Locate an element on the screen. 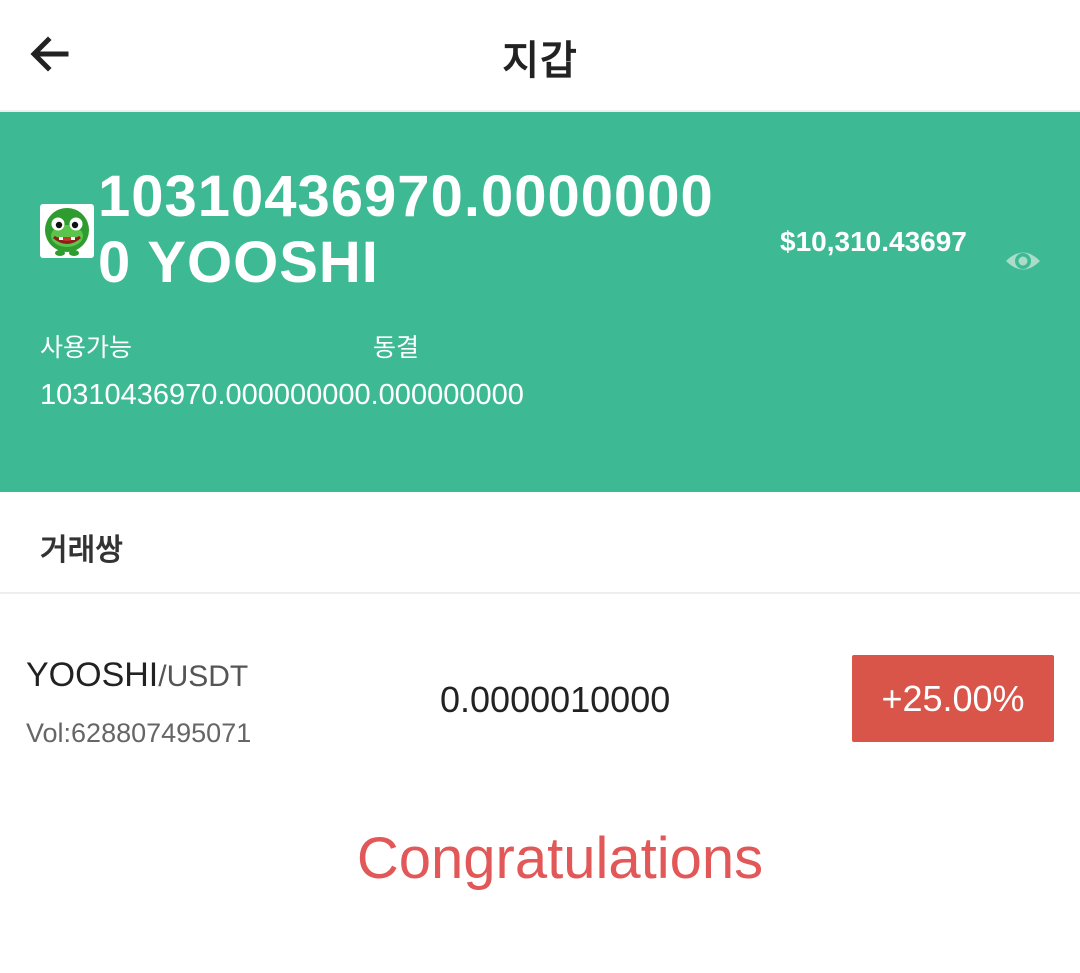 The image size is (1080, 973). pair-price: 0.0000010000 is located at coordinates (555, 699).